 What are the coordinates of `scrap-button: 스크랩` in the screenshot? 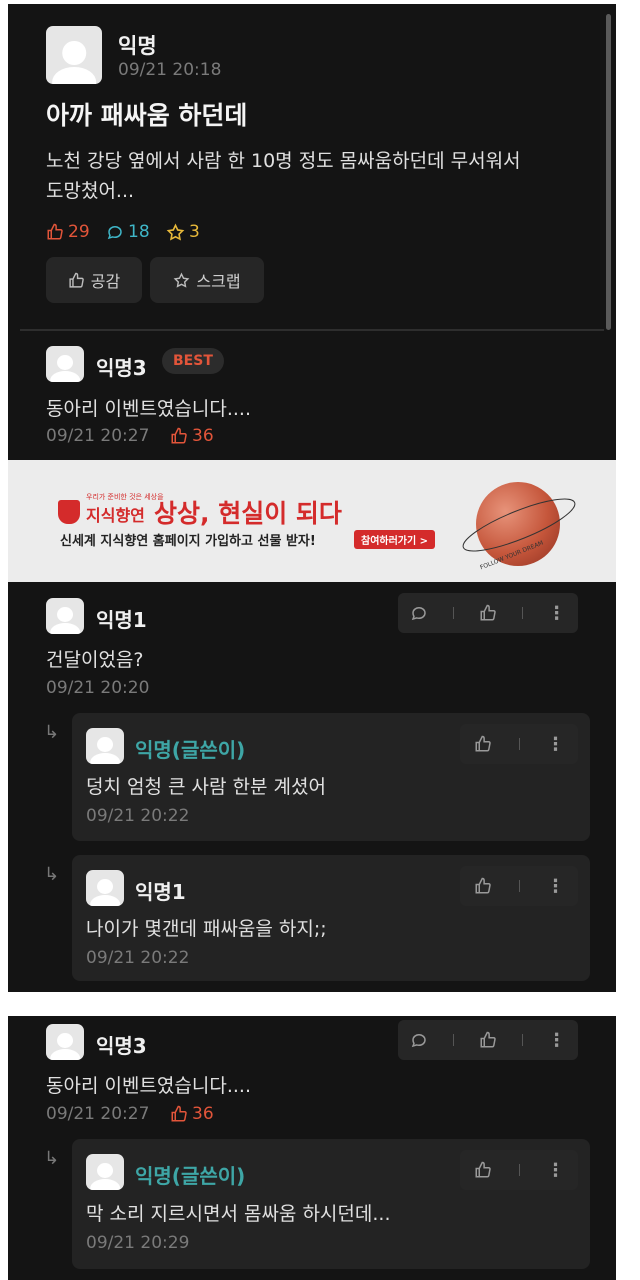 It's located at (207, 280).